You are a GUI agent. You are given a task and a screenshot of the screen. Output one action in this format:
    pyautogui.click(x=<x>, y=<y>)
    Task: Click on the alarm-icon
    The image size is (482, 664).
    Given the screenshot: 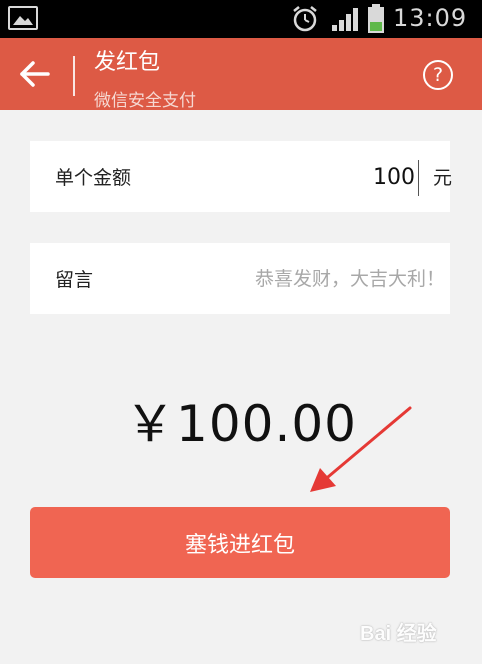 What is the action you would take?
    pyautogui.click(x=305, y=19)
    